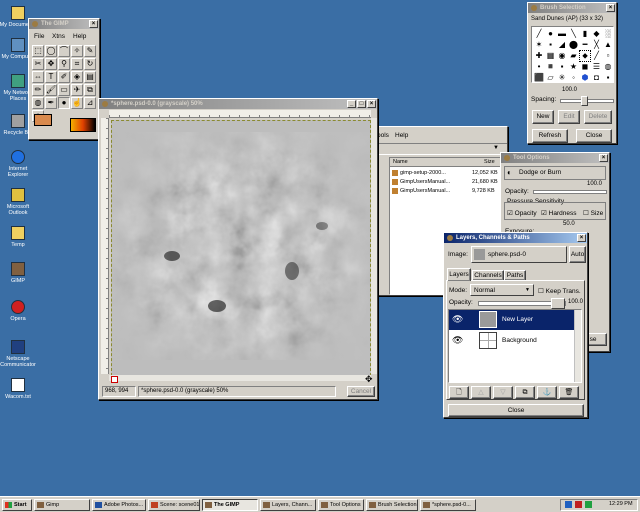 The height and width of the screenshot is (512, 640). I want to click on text-icon: T, so click(51, 77).